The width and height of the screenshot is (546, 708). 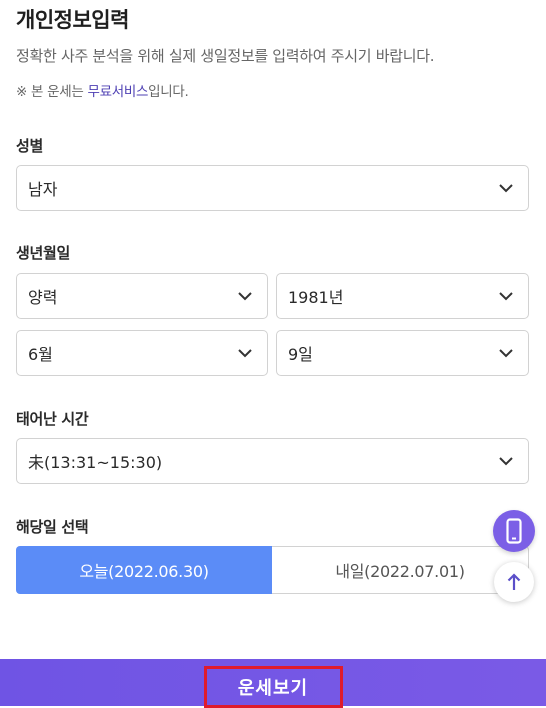 I want to click on scroll-top-button, so click(x=514, y=582).